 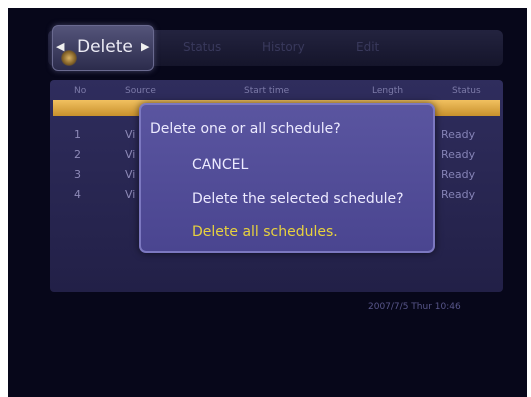 I want to click on cancel-option: CANCEL, so click(x=220, y=165).